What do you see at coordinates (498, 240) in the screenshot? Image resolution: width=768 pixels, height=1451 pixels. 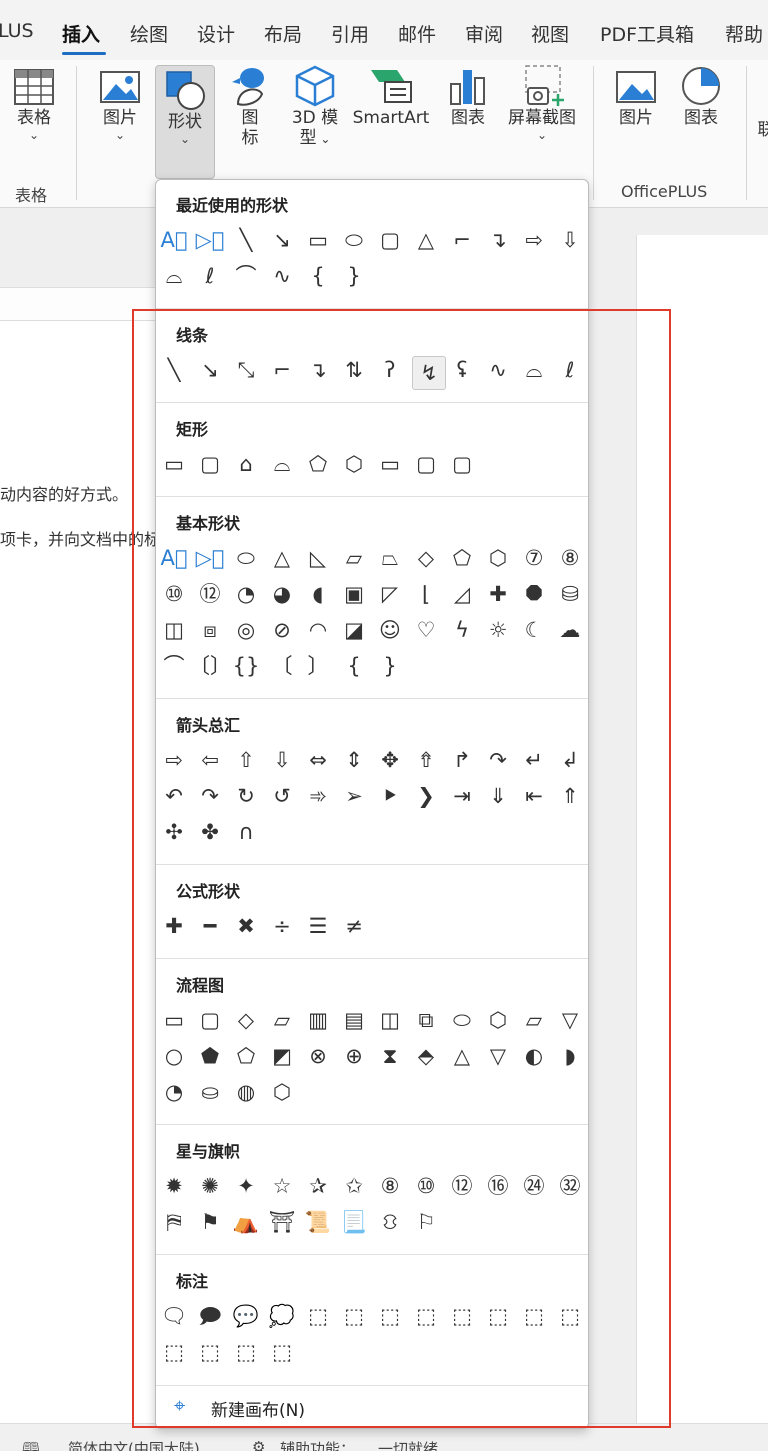 I see `shape-item: ↴` at bounding box center [498, 240].